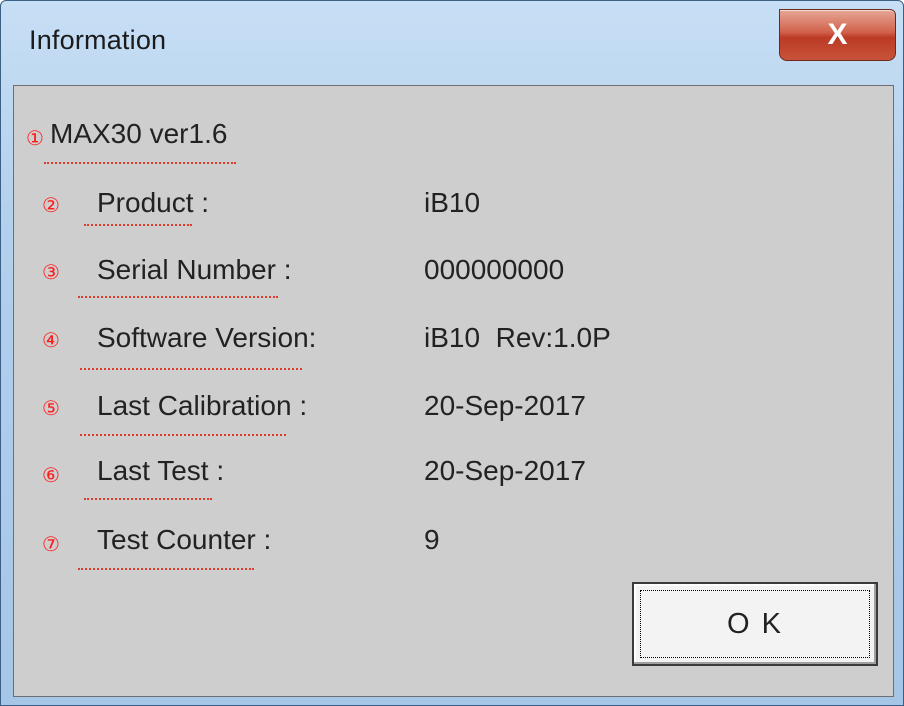  What do you see at coordinates (494, 269) in the screenshot?
I see `serial-number-value: 000000000` at bounding box center [494, 269].